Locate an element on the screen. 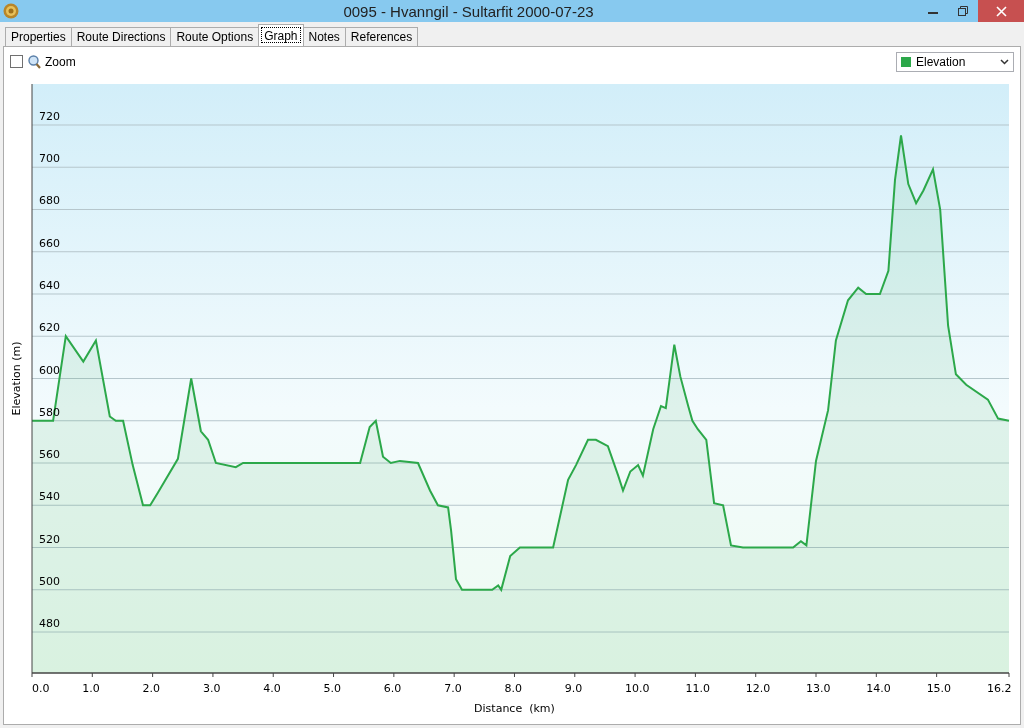 Image resolution: width=1024 pixels, height=728 pixels. y-tick-label: 520 is located at coordinates (49, 539).